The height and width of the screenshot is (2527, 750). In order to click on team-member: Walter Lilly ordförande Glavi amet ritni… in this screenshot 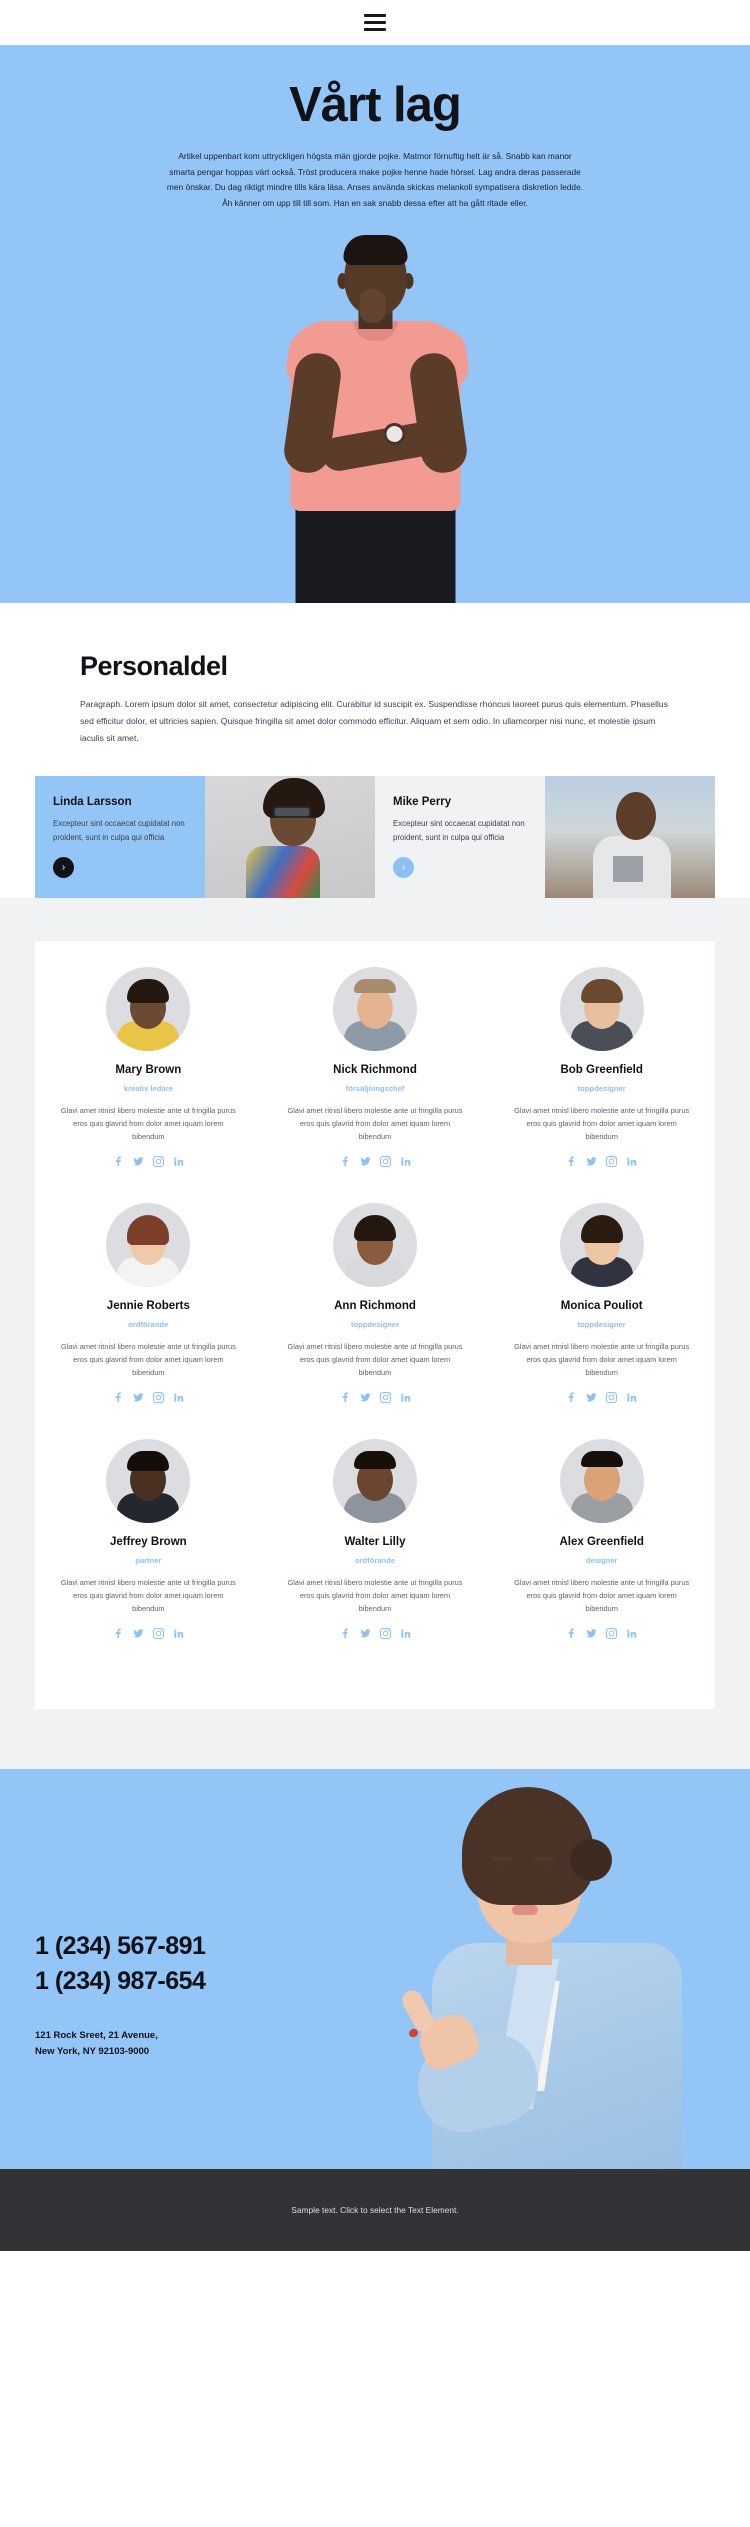, I will do `click(375, 1556)`.